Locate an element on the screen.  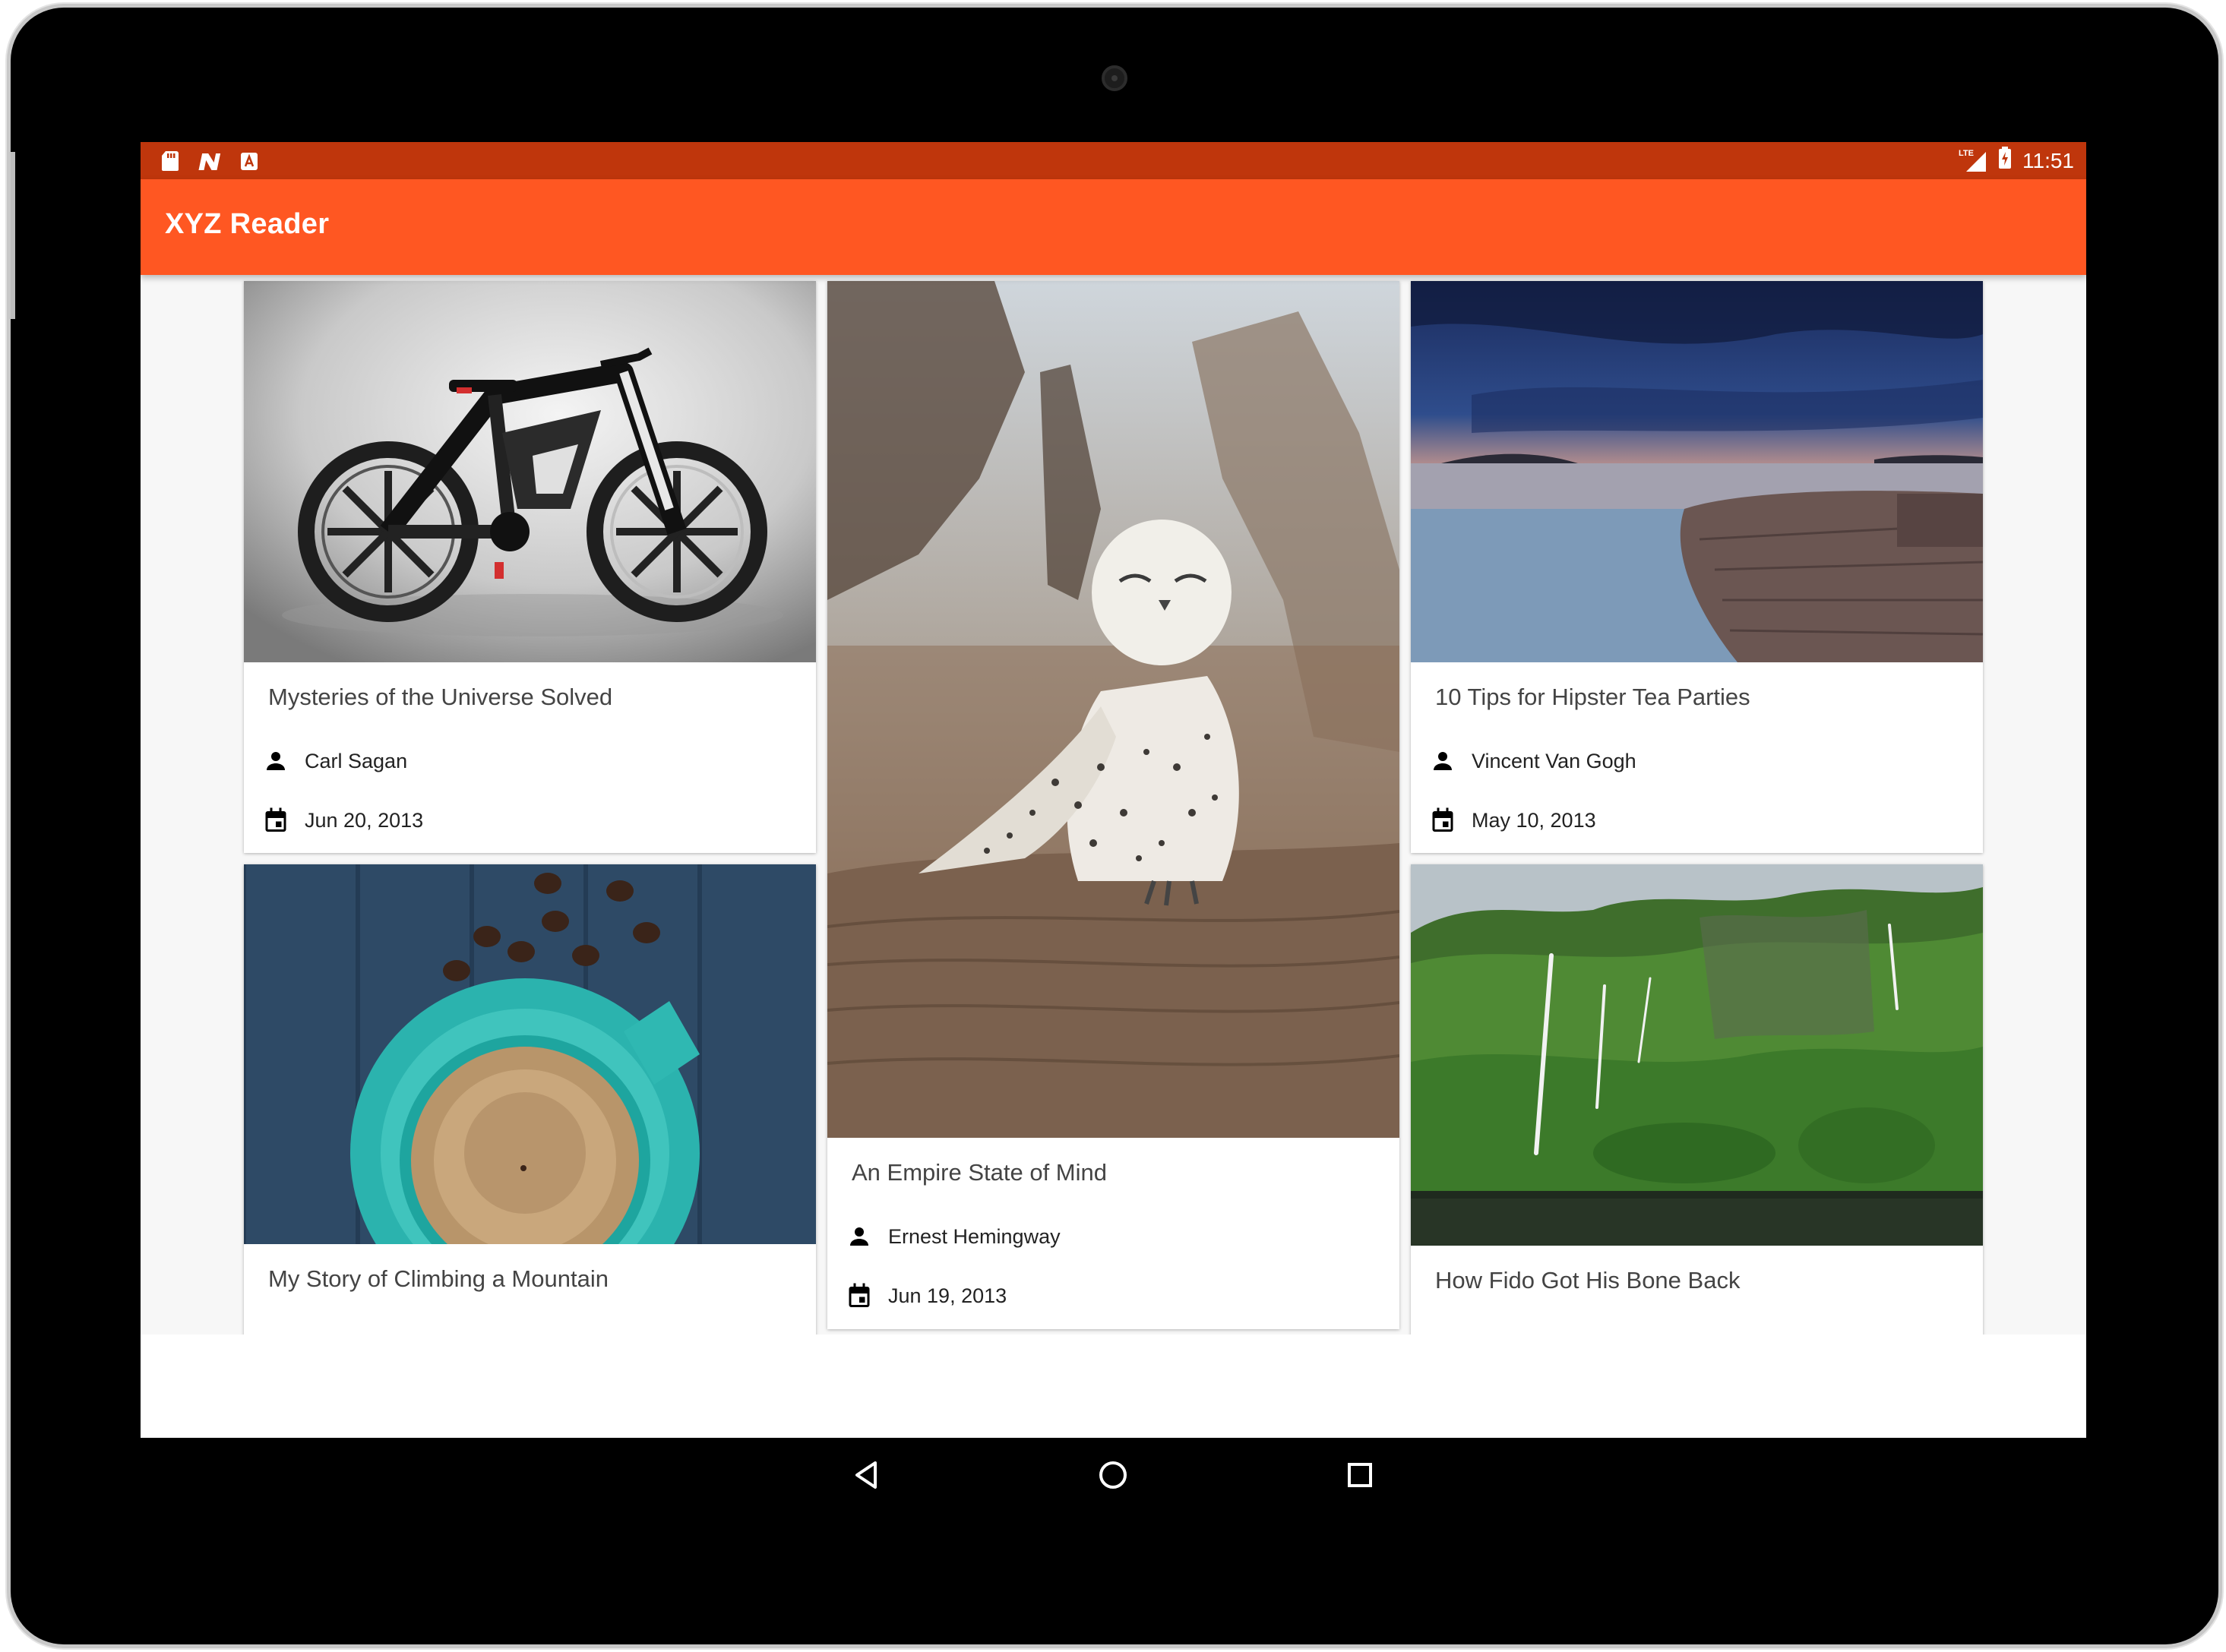
article-author-row: Carl Sagan is located at coordinates (334, 761).